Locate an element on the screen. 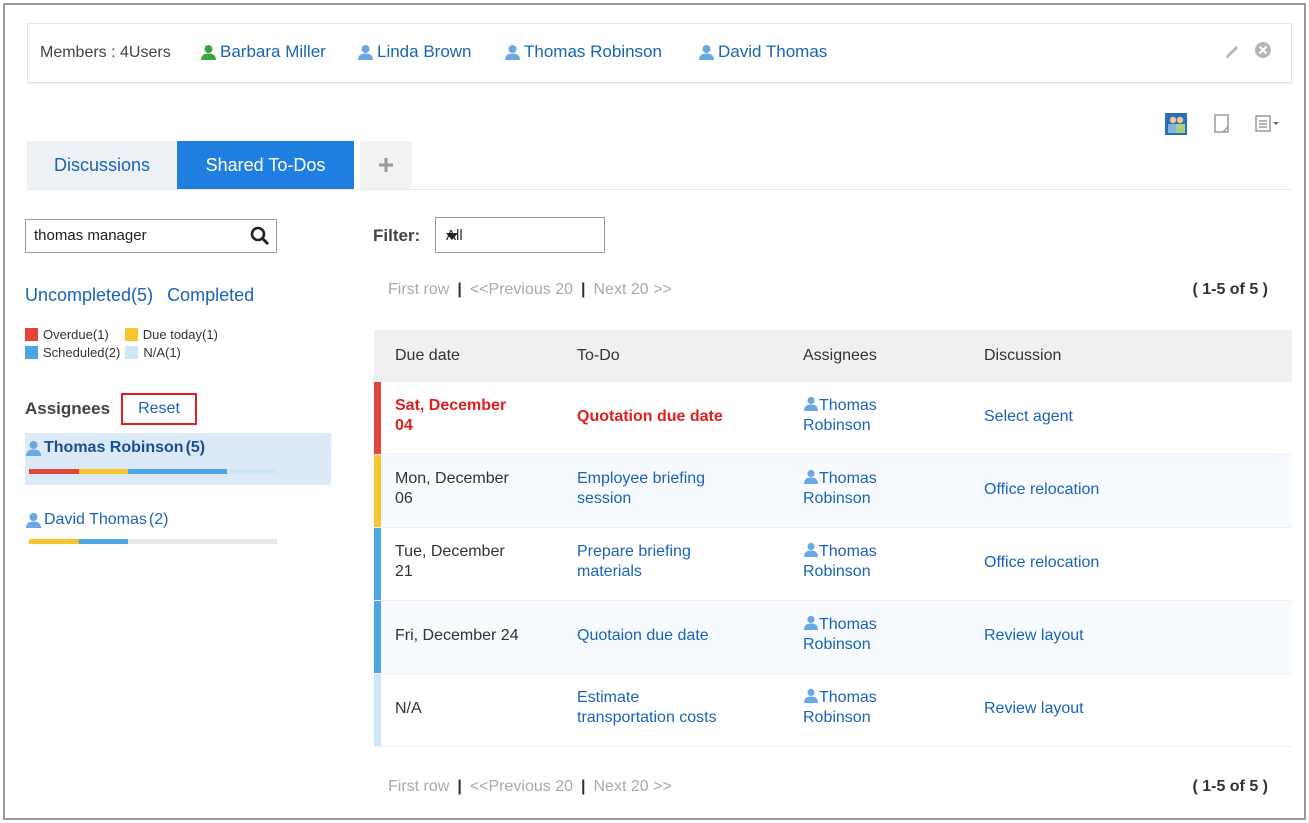  assignee-progress-bar is located at coordinates (153, 541).